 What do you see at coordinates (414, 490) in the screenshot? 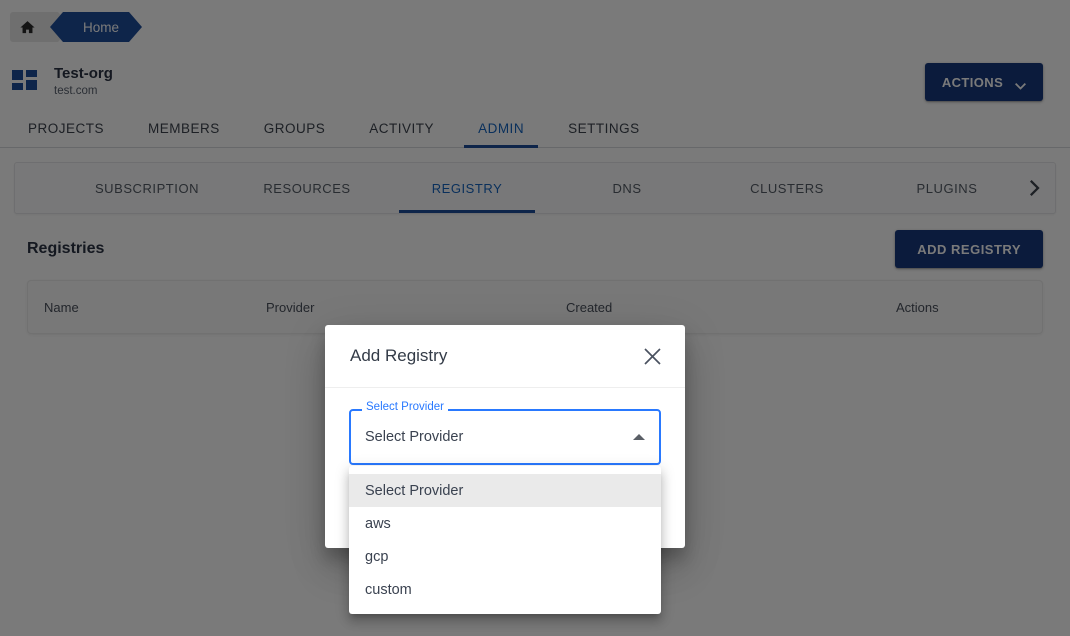
I see `option-label: Select Provider` at bounding box center [414, 490].